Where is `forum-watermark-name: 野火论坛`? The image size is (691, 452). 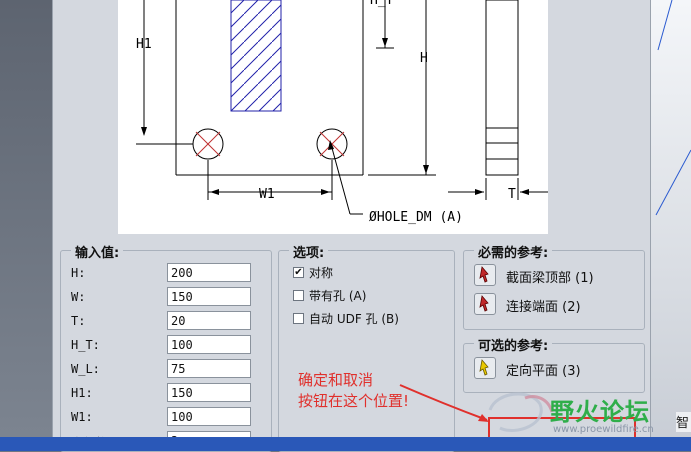 forum-watermark-name: 野火论坛 is located at coordinates (600, 412).